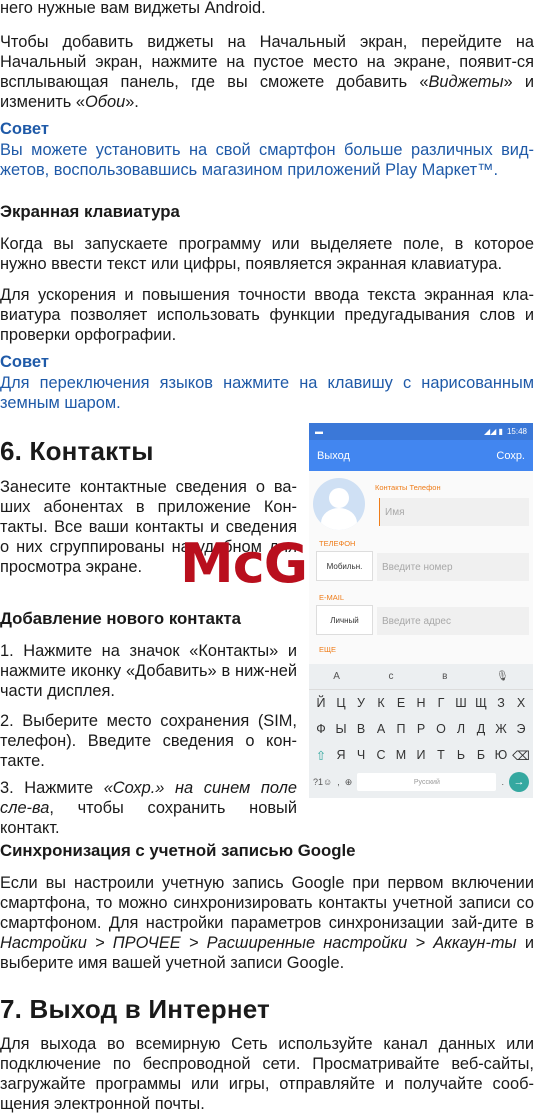 The width and height of the screenshot is (534, 1115). I want to click on phone-field: Введите номер, so click(453, 567).